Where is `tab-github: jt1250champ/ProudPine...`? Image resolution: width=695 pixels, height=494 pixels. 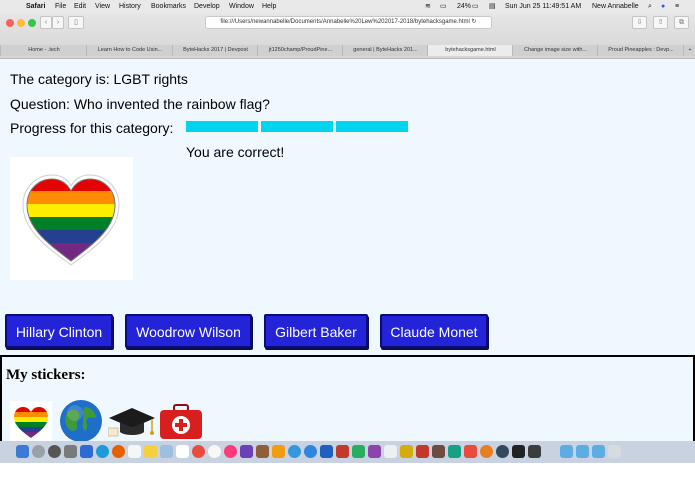
tab-github: jt1250champ/ProudPine... is located at coordinates (300, 50).